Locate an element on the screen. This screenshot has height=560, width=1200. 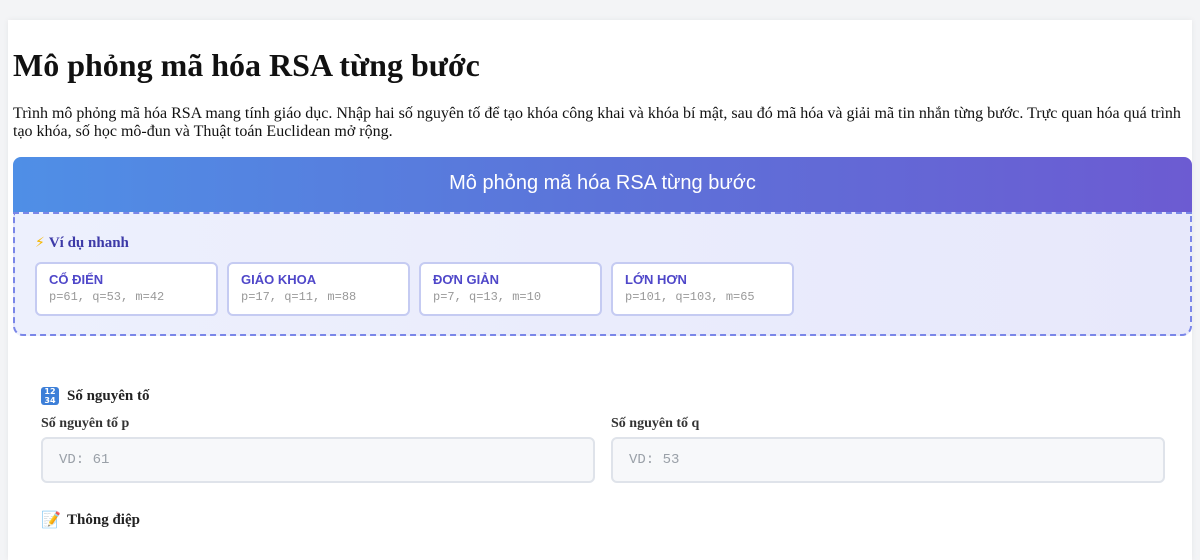
prime-p-field: Số nguyên tố p is located at coordinates (85, 424).